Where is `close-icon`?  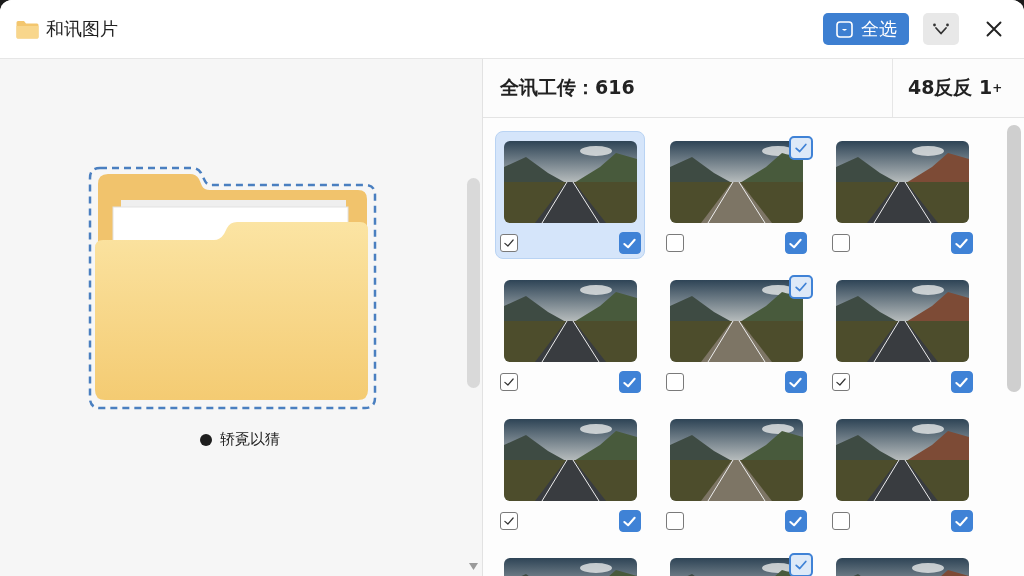
close-icon is located at coordinates (994, 29).